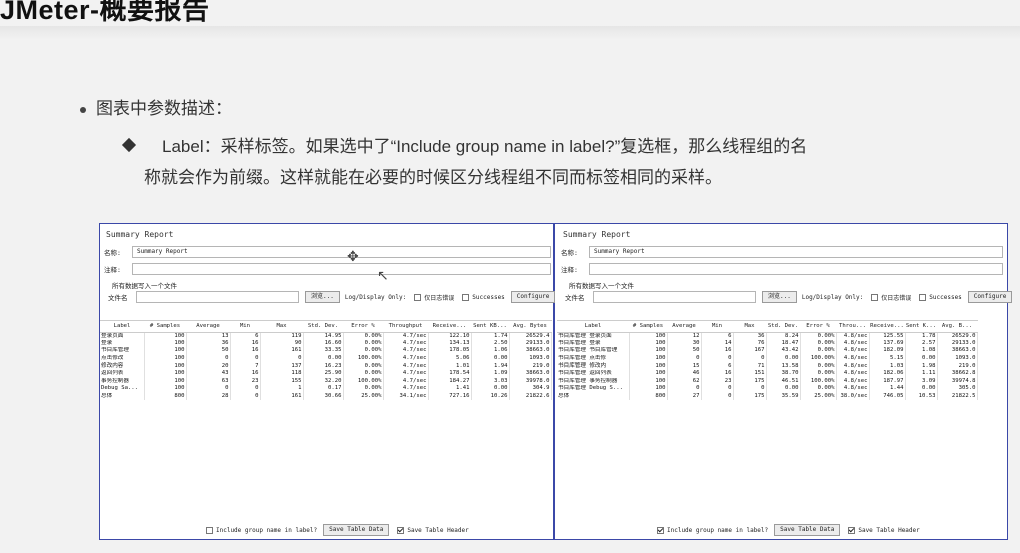 This screenshot has height=553, width=1020. What do you see at coordinates (783, 373) in the screenshot?
I see `table-cell: 38.70` at bounding box center [783, 373].